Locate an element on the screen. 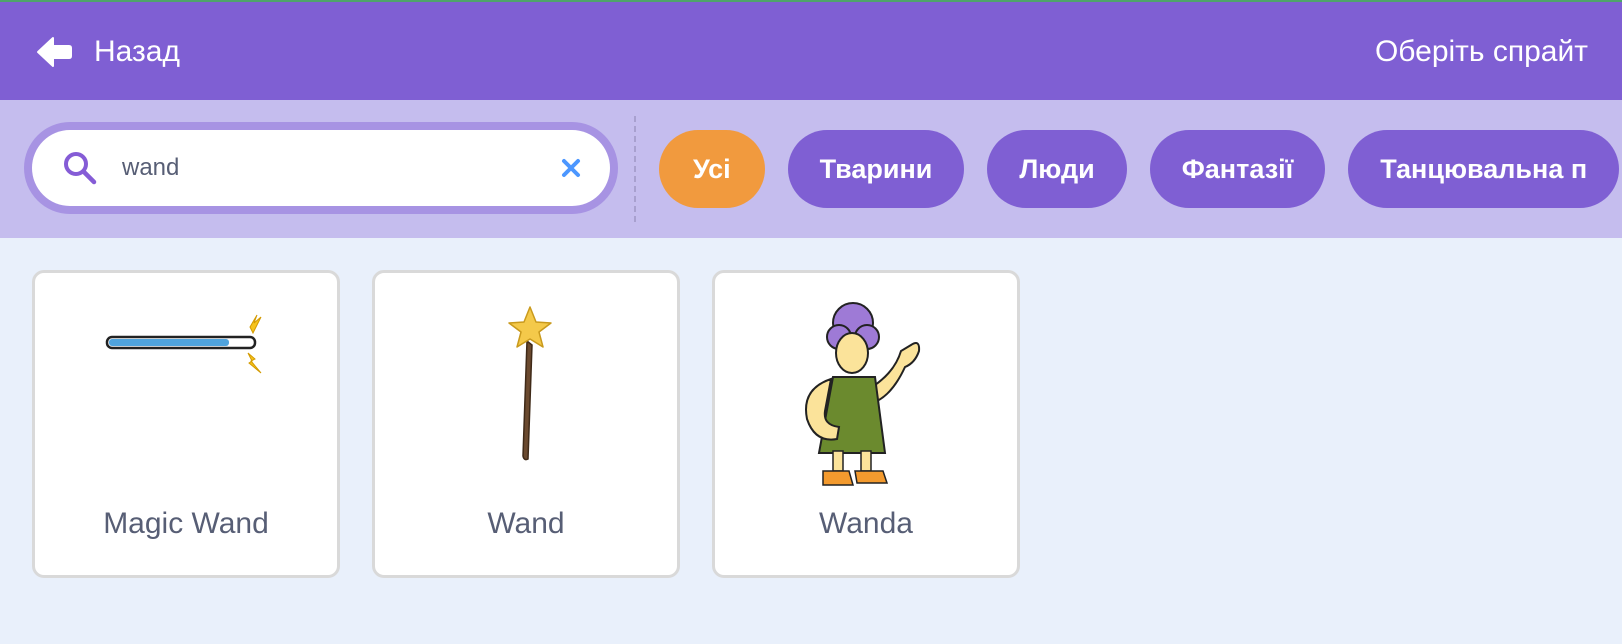 Image resolution: width=1622 pixels, height=644 pixels. wanda-character-sprite-icon is located at coordinates (863, 394).